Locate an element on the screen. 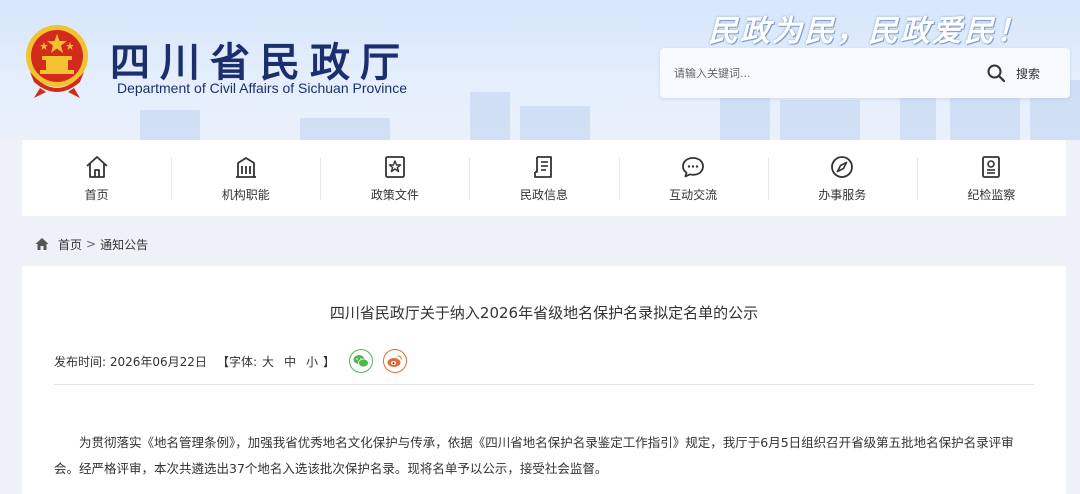  share-weibo-button is located at coordinates (395, 361).